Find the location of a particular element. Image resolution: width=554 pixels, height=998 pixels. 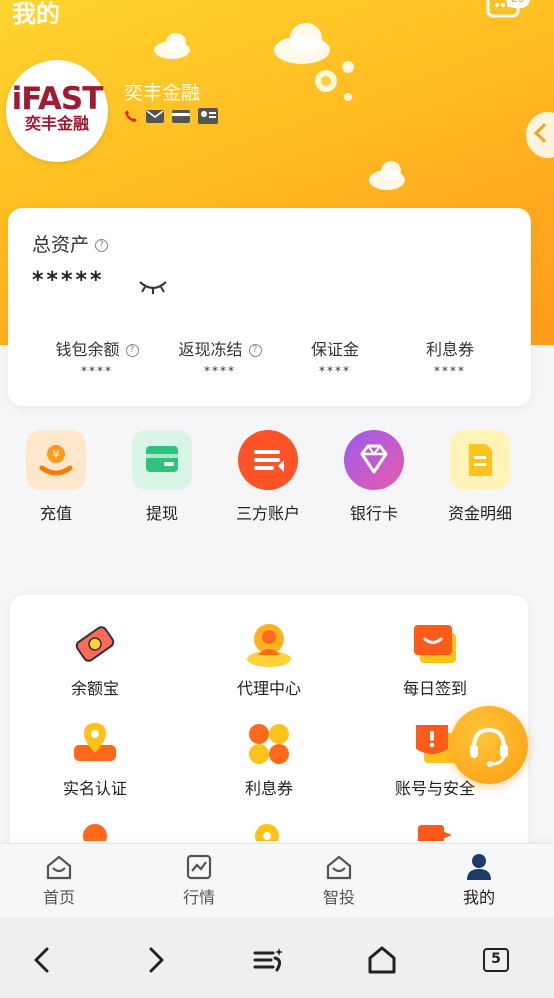

stat-label-text: 返现冻结 is located at coordinates (210, 349).